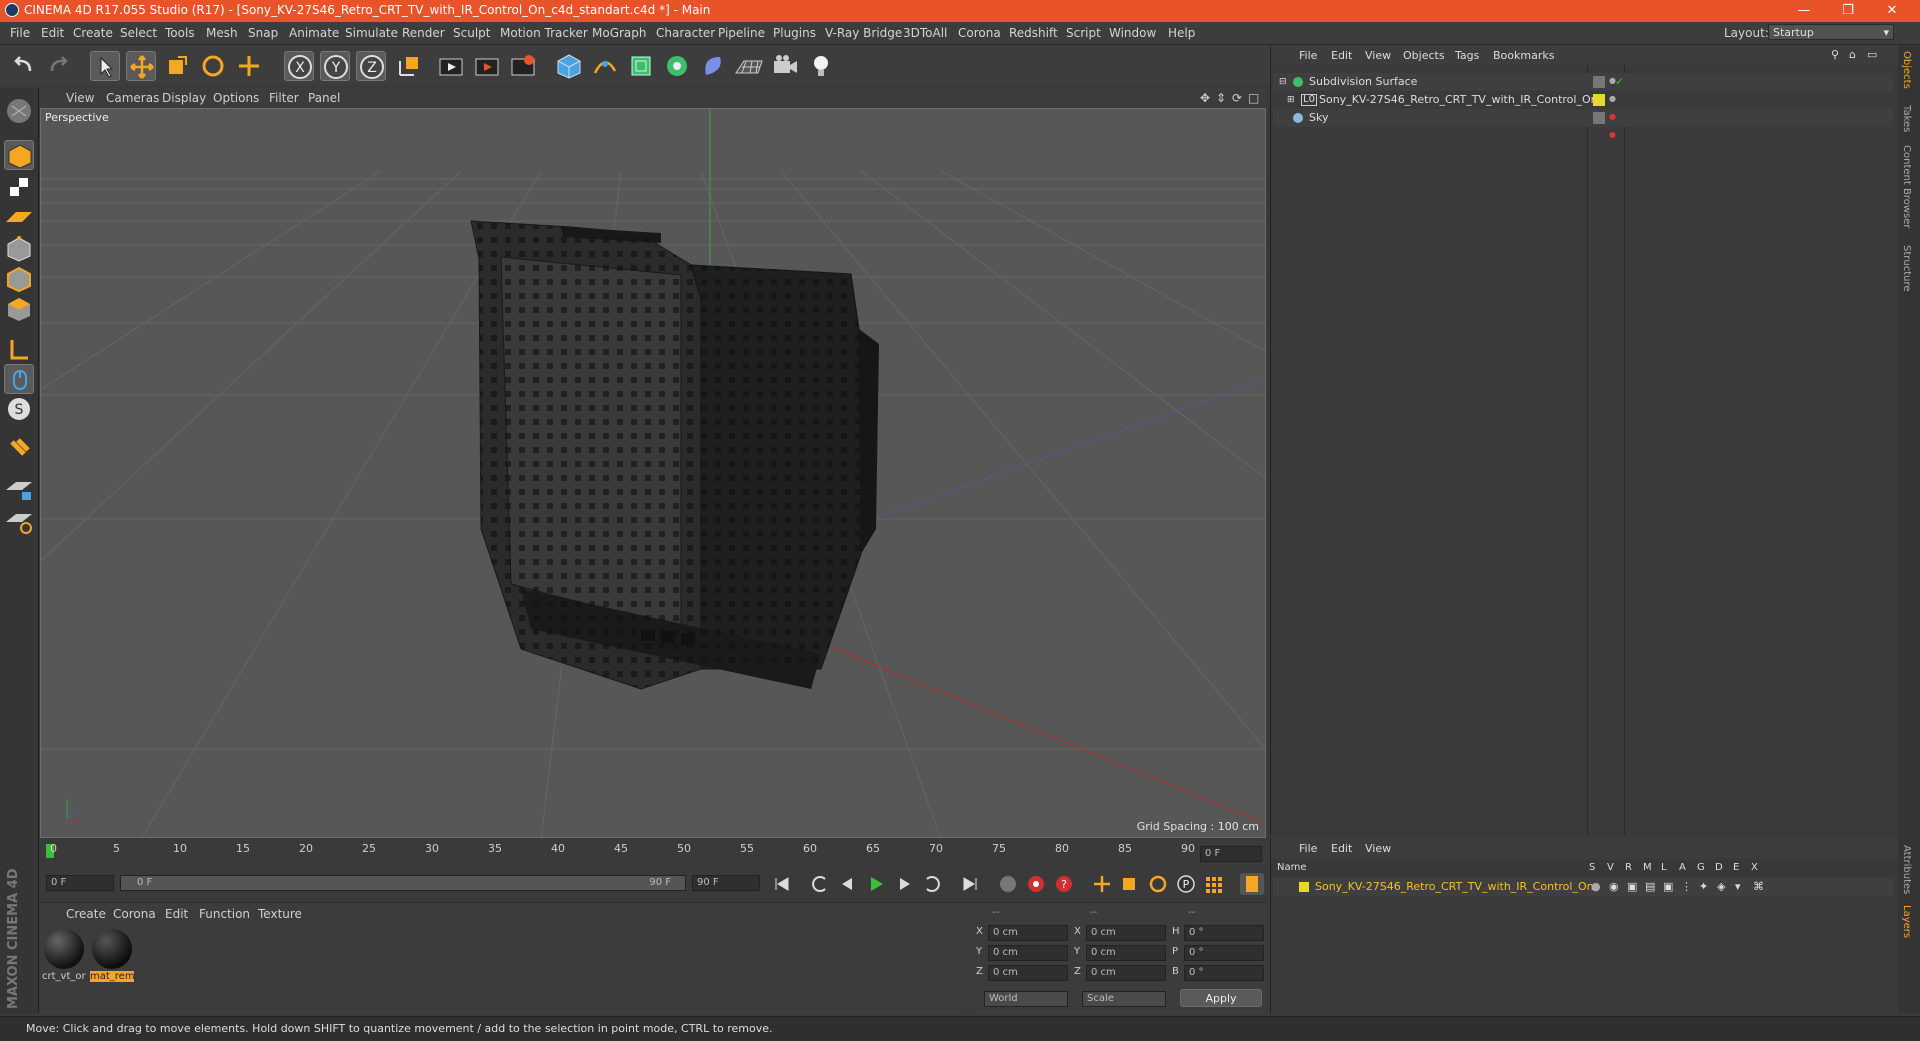  I want to click on key-parameter-button: P, so click(1186, 884).